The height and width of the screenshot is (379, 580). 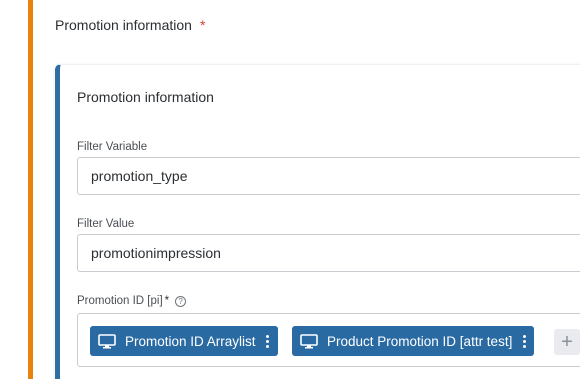 I want to click on filter-value-value: promotionimpression, so click(x=156, y=253).